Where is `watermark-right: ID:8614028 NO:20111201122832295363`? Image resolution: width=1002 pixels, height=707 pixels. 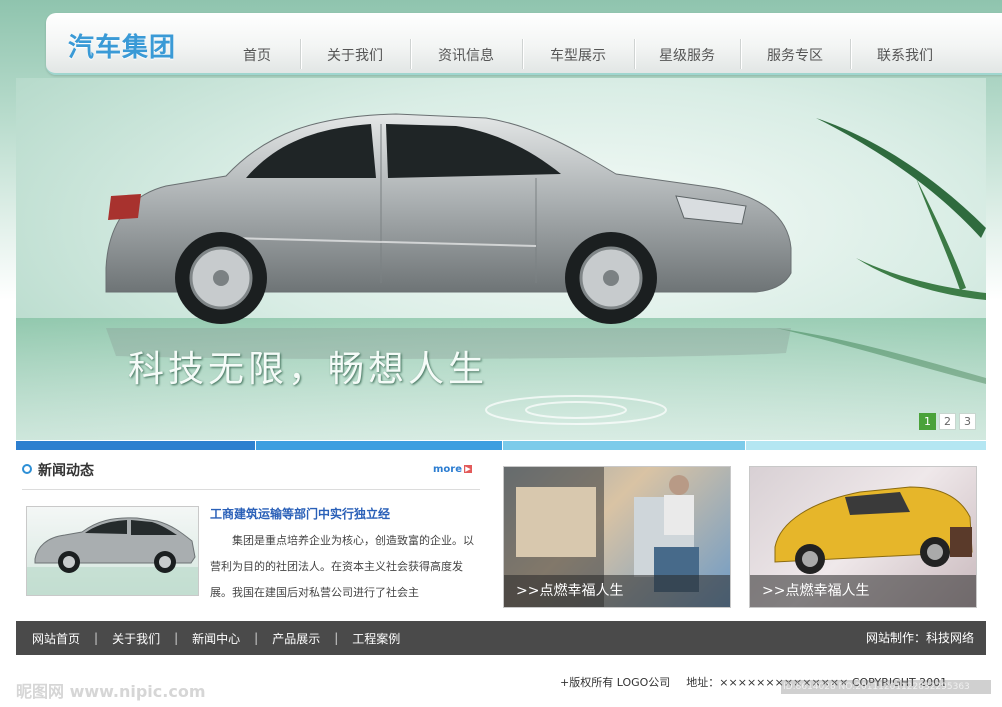 watermark-right: ID:8614028 NO:20111201122832295363 is located at coordinates (886, 687).